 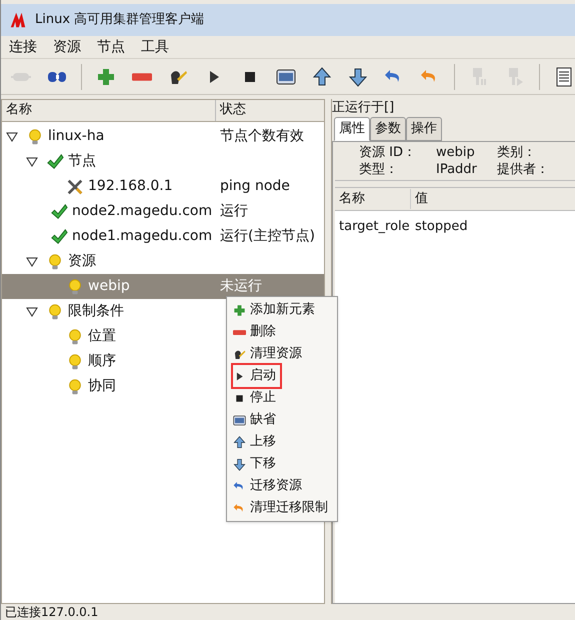 I want to click on tree-row: 节点, so click(x=163, y=161).